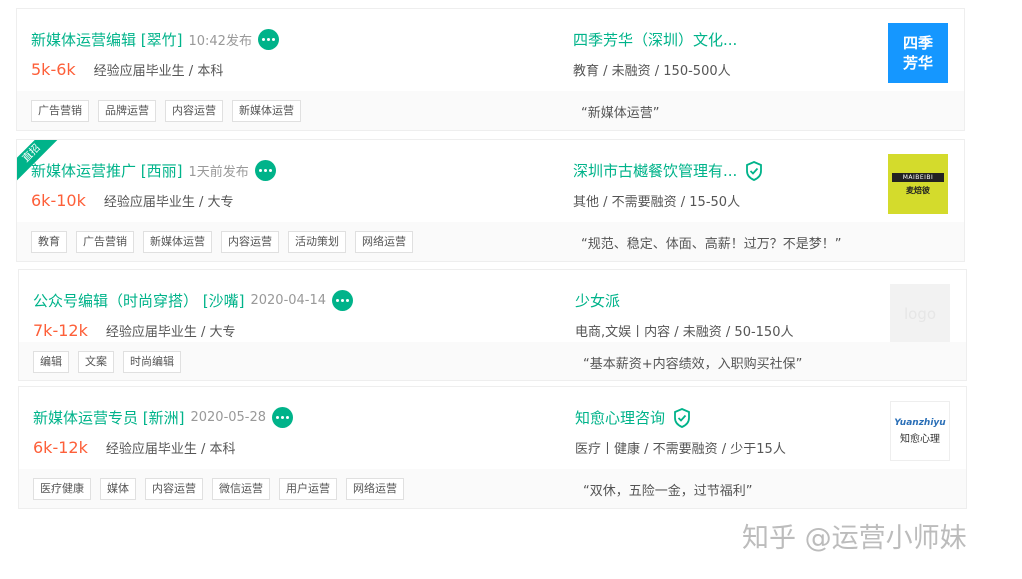  What do you see at coordinates (918, 53) in the screenshot?
I see `company-logo: 四季 芳华` at bounding box center [918, 53].